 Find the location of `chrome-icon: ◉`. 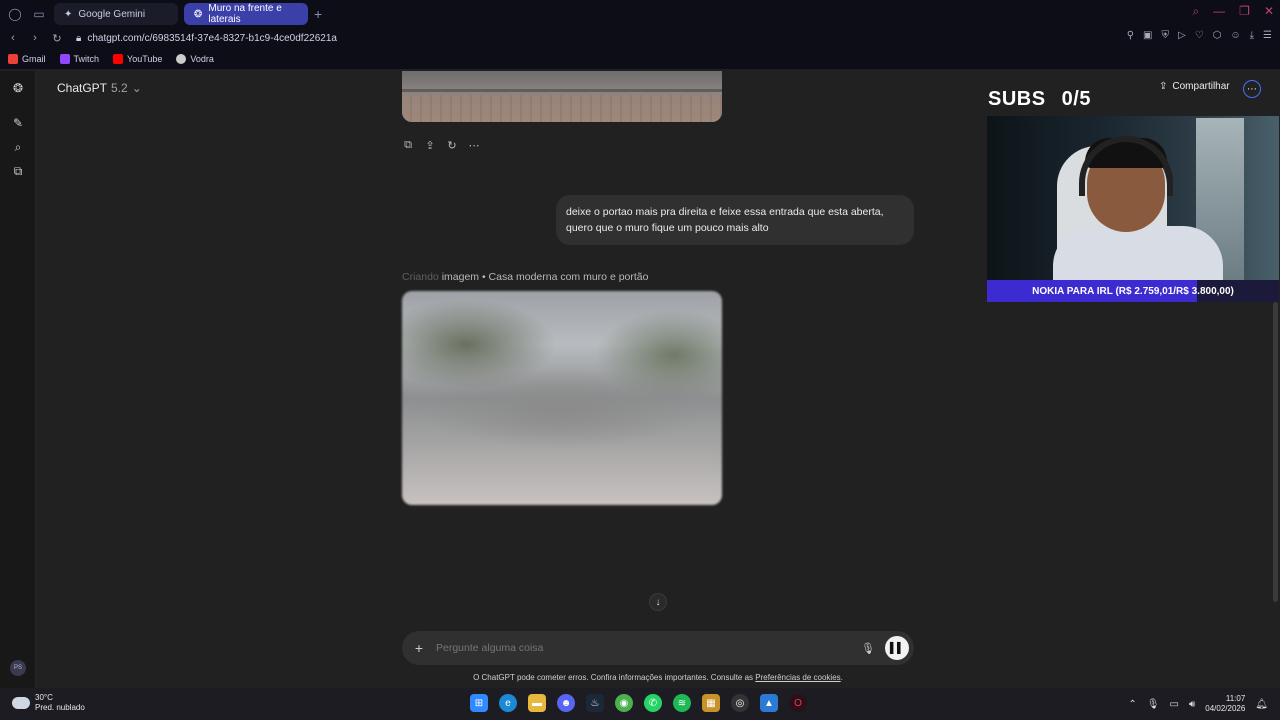

chrome-icon: ◉ is located at coordinates (624, 703).